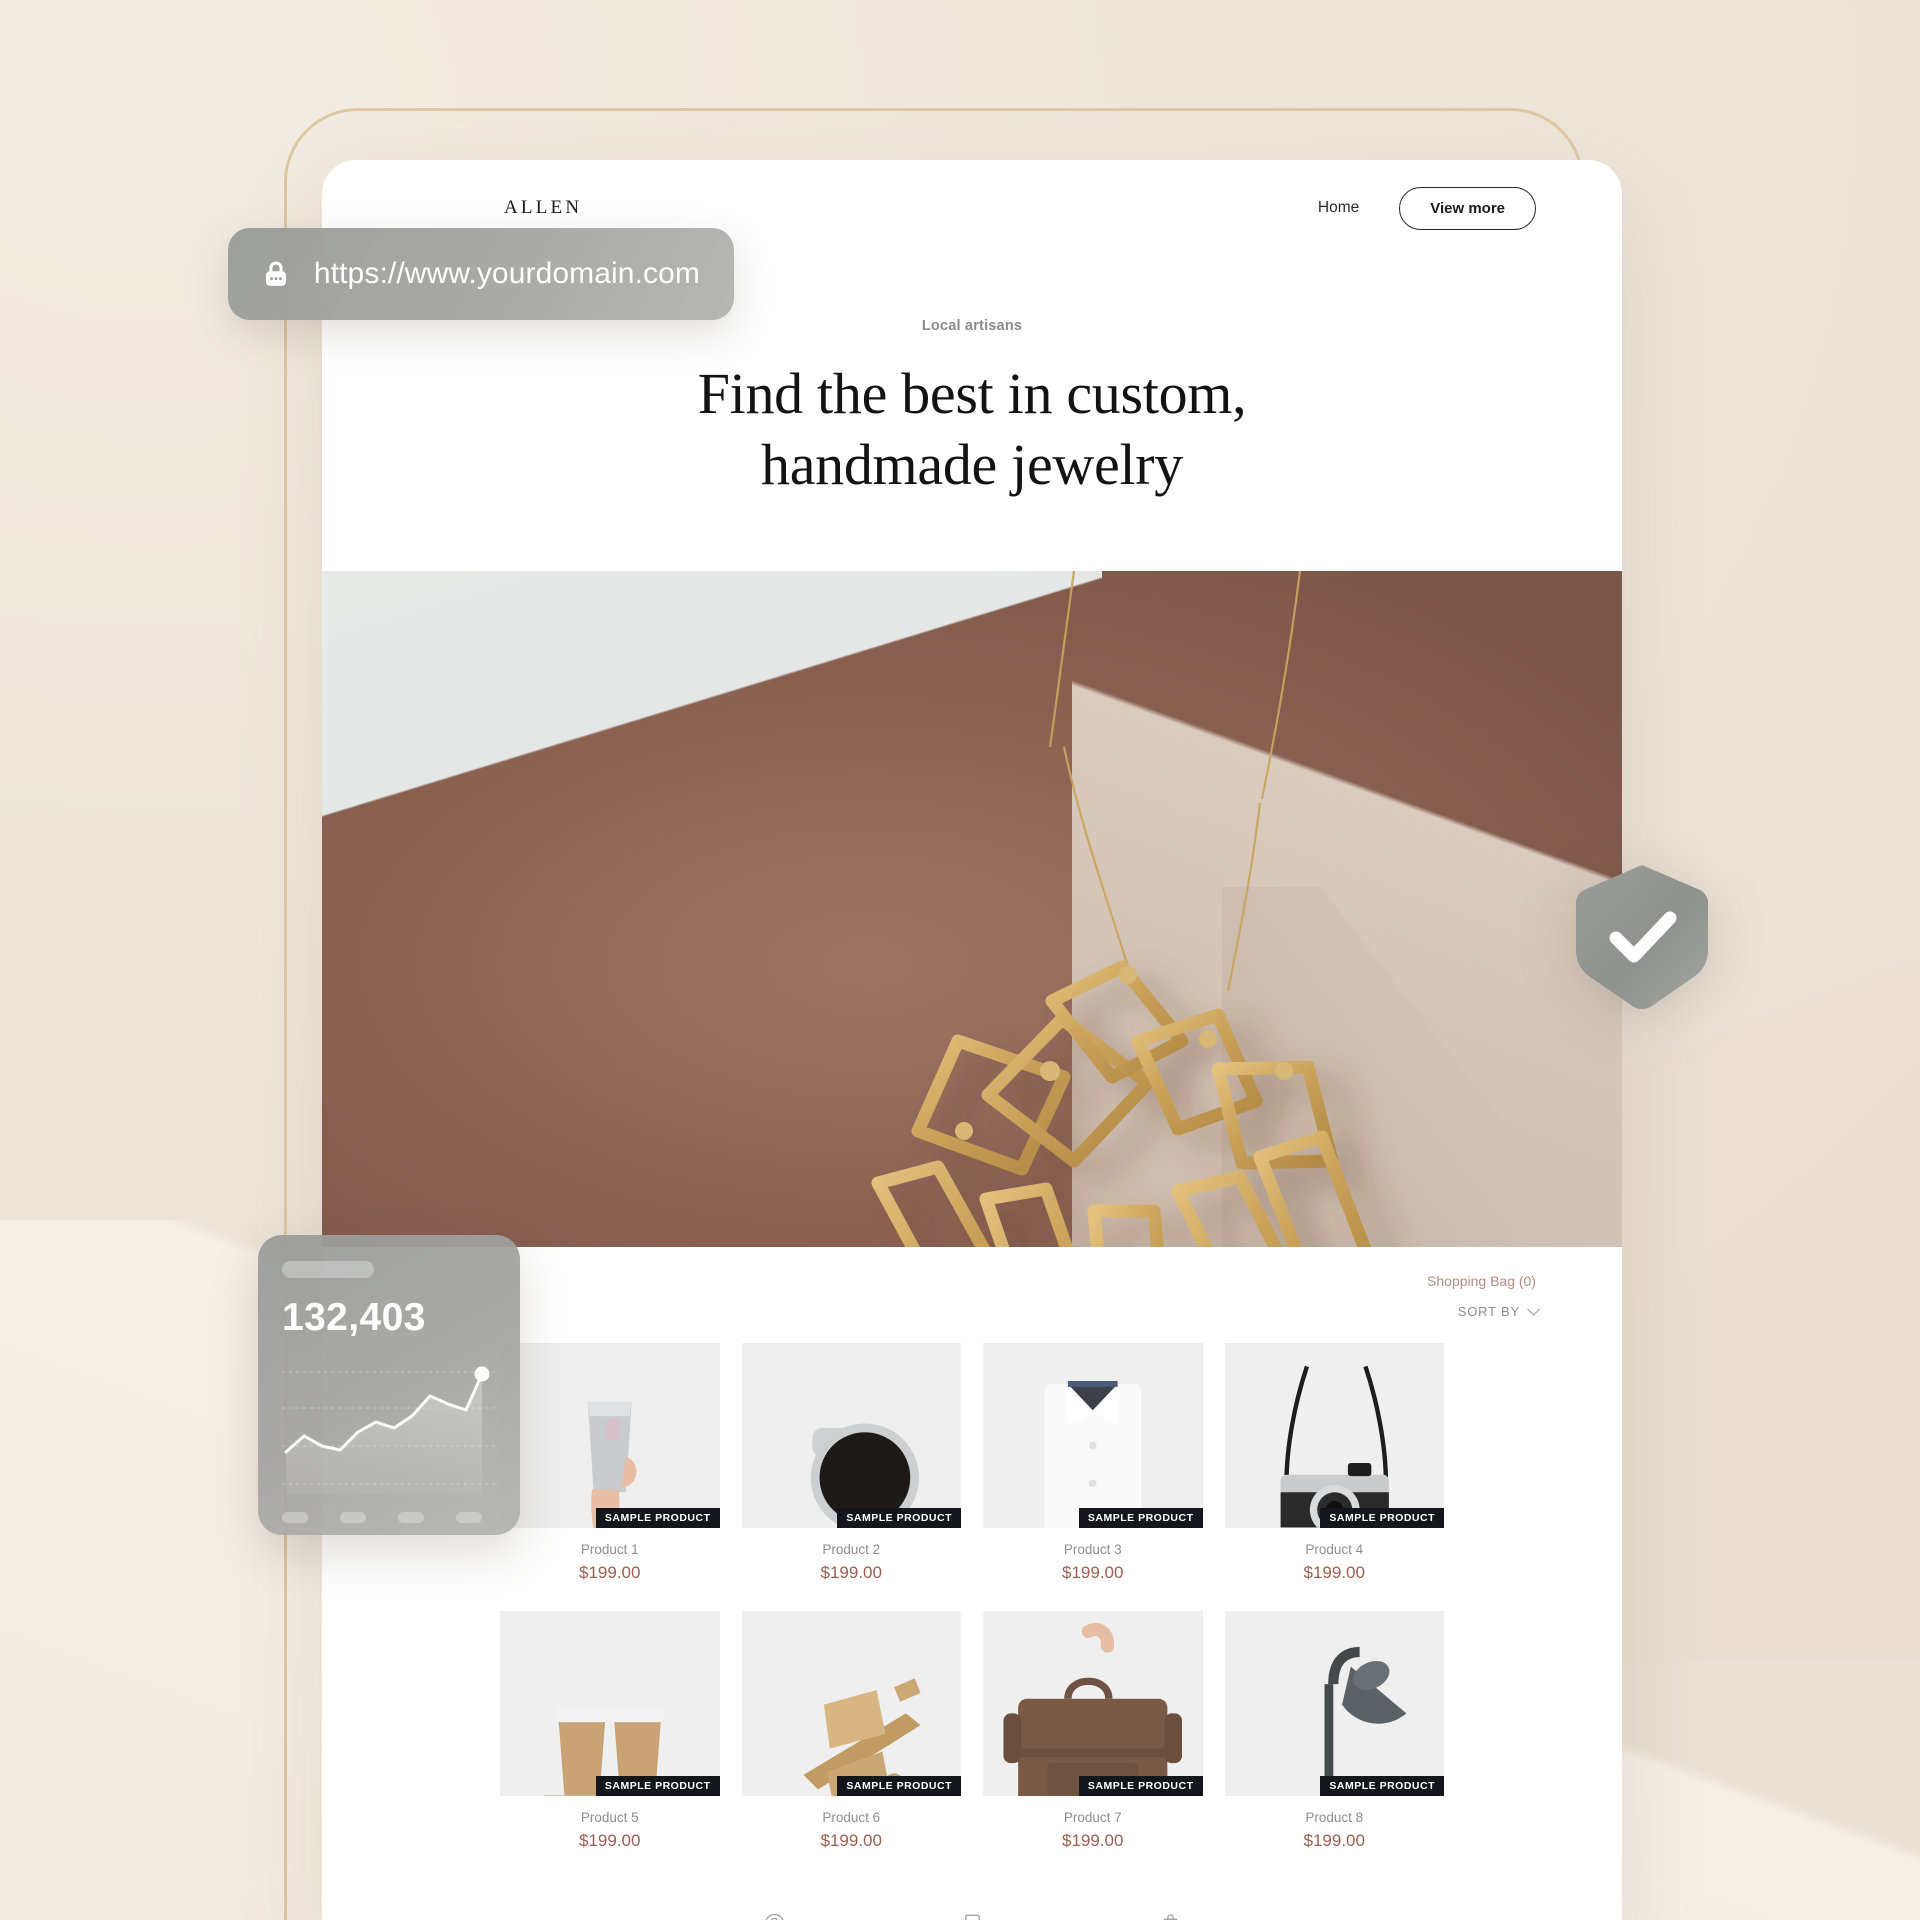 This screenshot has width=1920, height=1920. What do you see at coordinates (851, 1549) in the screenshot?
I see `product-name: Product 2` at bounding box center [851, 1549].